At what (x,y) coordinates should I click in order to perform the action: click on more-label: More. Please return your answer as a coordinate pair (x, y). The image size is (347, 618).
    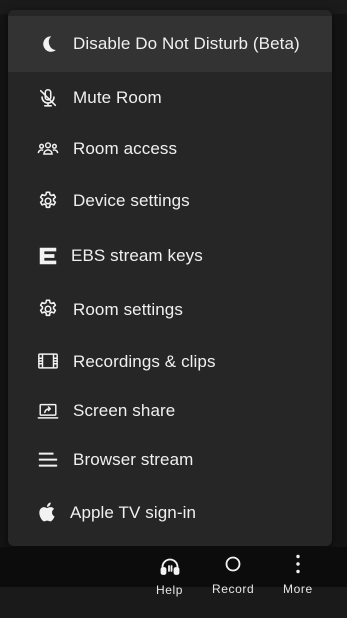
    Looking at the image, I should click on (298, 589).